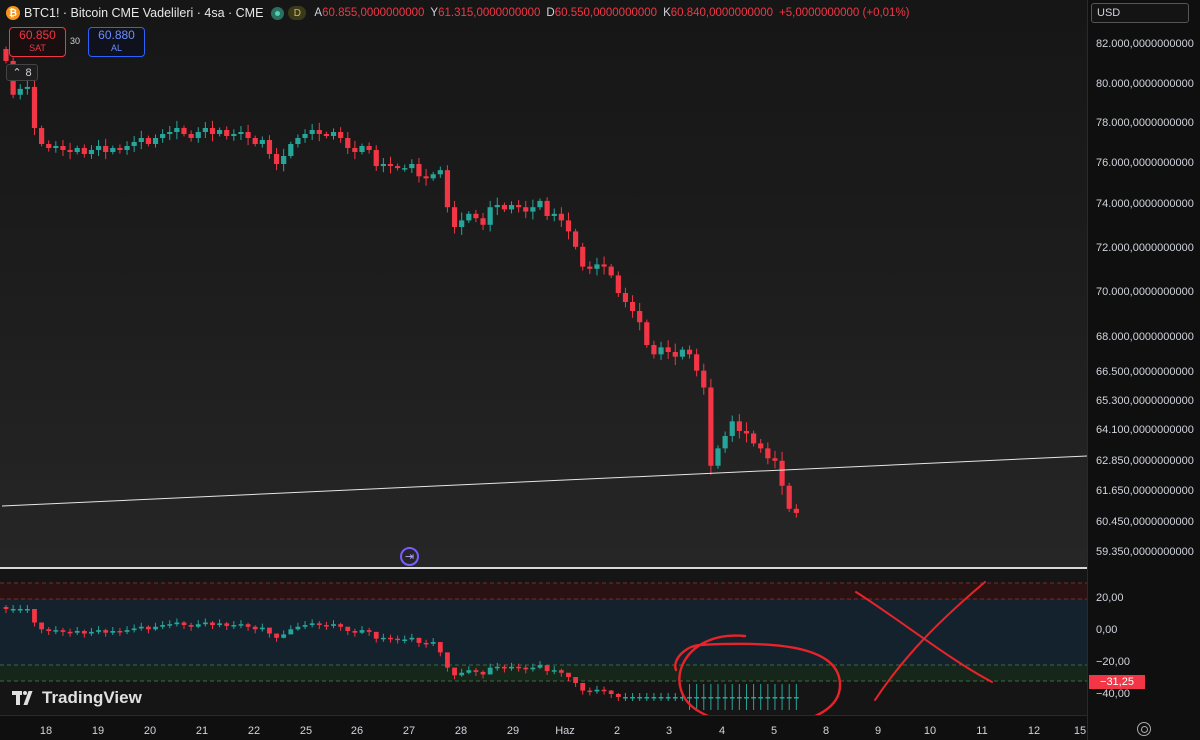 The image size is (1200, 740). I want to click on delayed-data-badge: D, so click(297, 13).